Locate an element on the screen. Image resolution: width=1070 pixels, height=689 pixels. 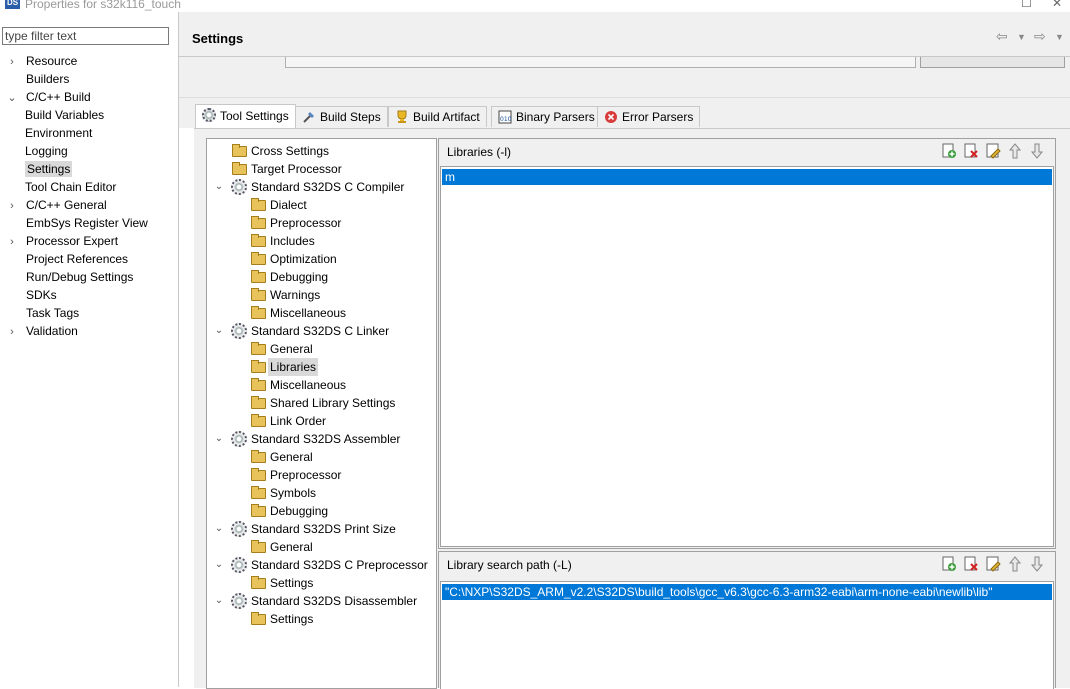
gear-icon is located at coordinates (239, 331).